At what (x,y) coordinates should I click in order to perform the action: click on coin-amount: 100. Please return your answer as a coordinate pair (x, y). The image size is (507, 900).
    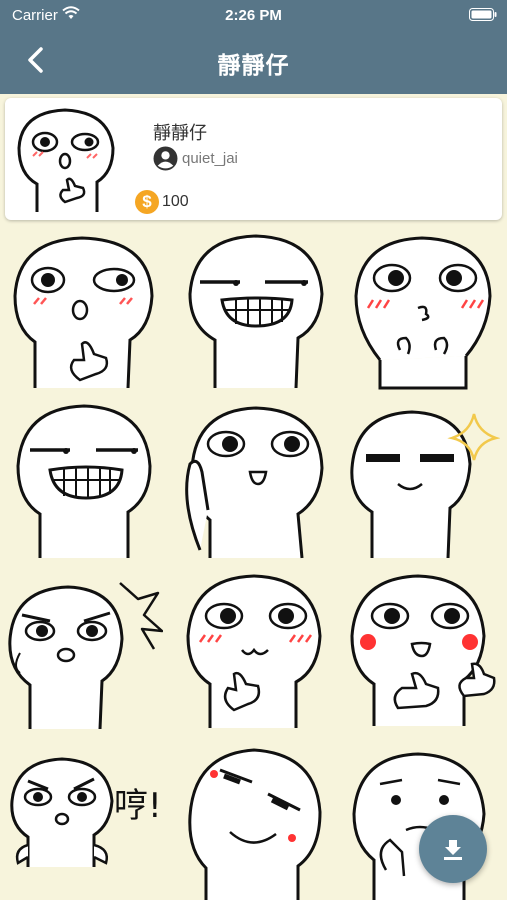
    Looking at the image, I should click on (175, 201).